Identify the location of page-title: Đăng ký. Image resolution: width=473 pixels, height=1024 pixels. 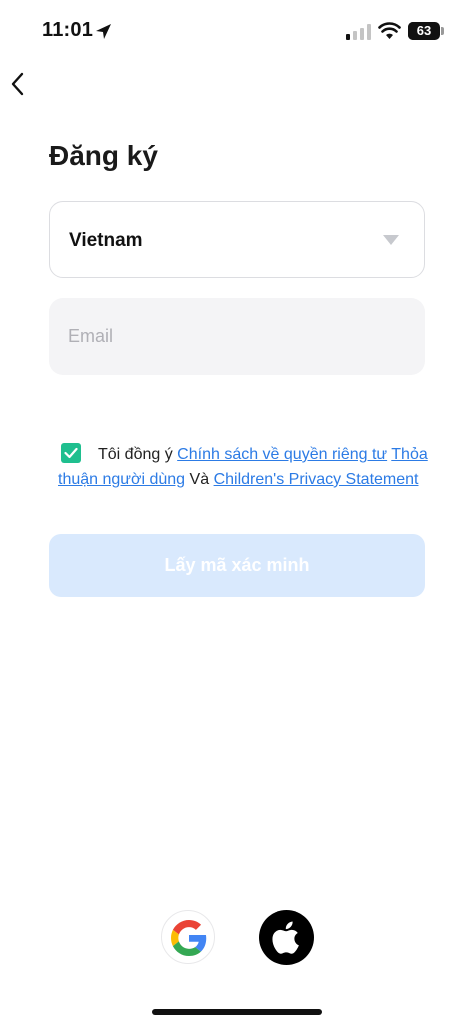
(103, 155).